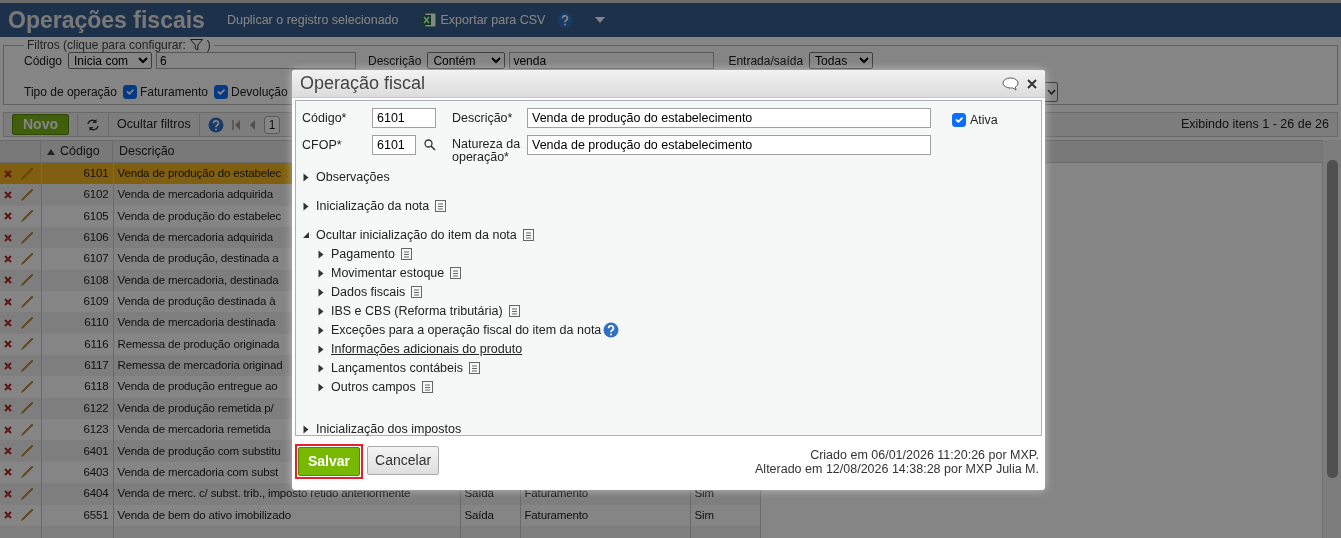 This screenshot has height=538, width=1341. I want to click on scrollbar-thumb, so click(1332, 319).